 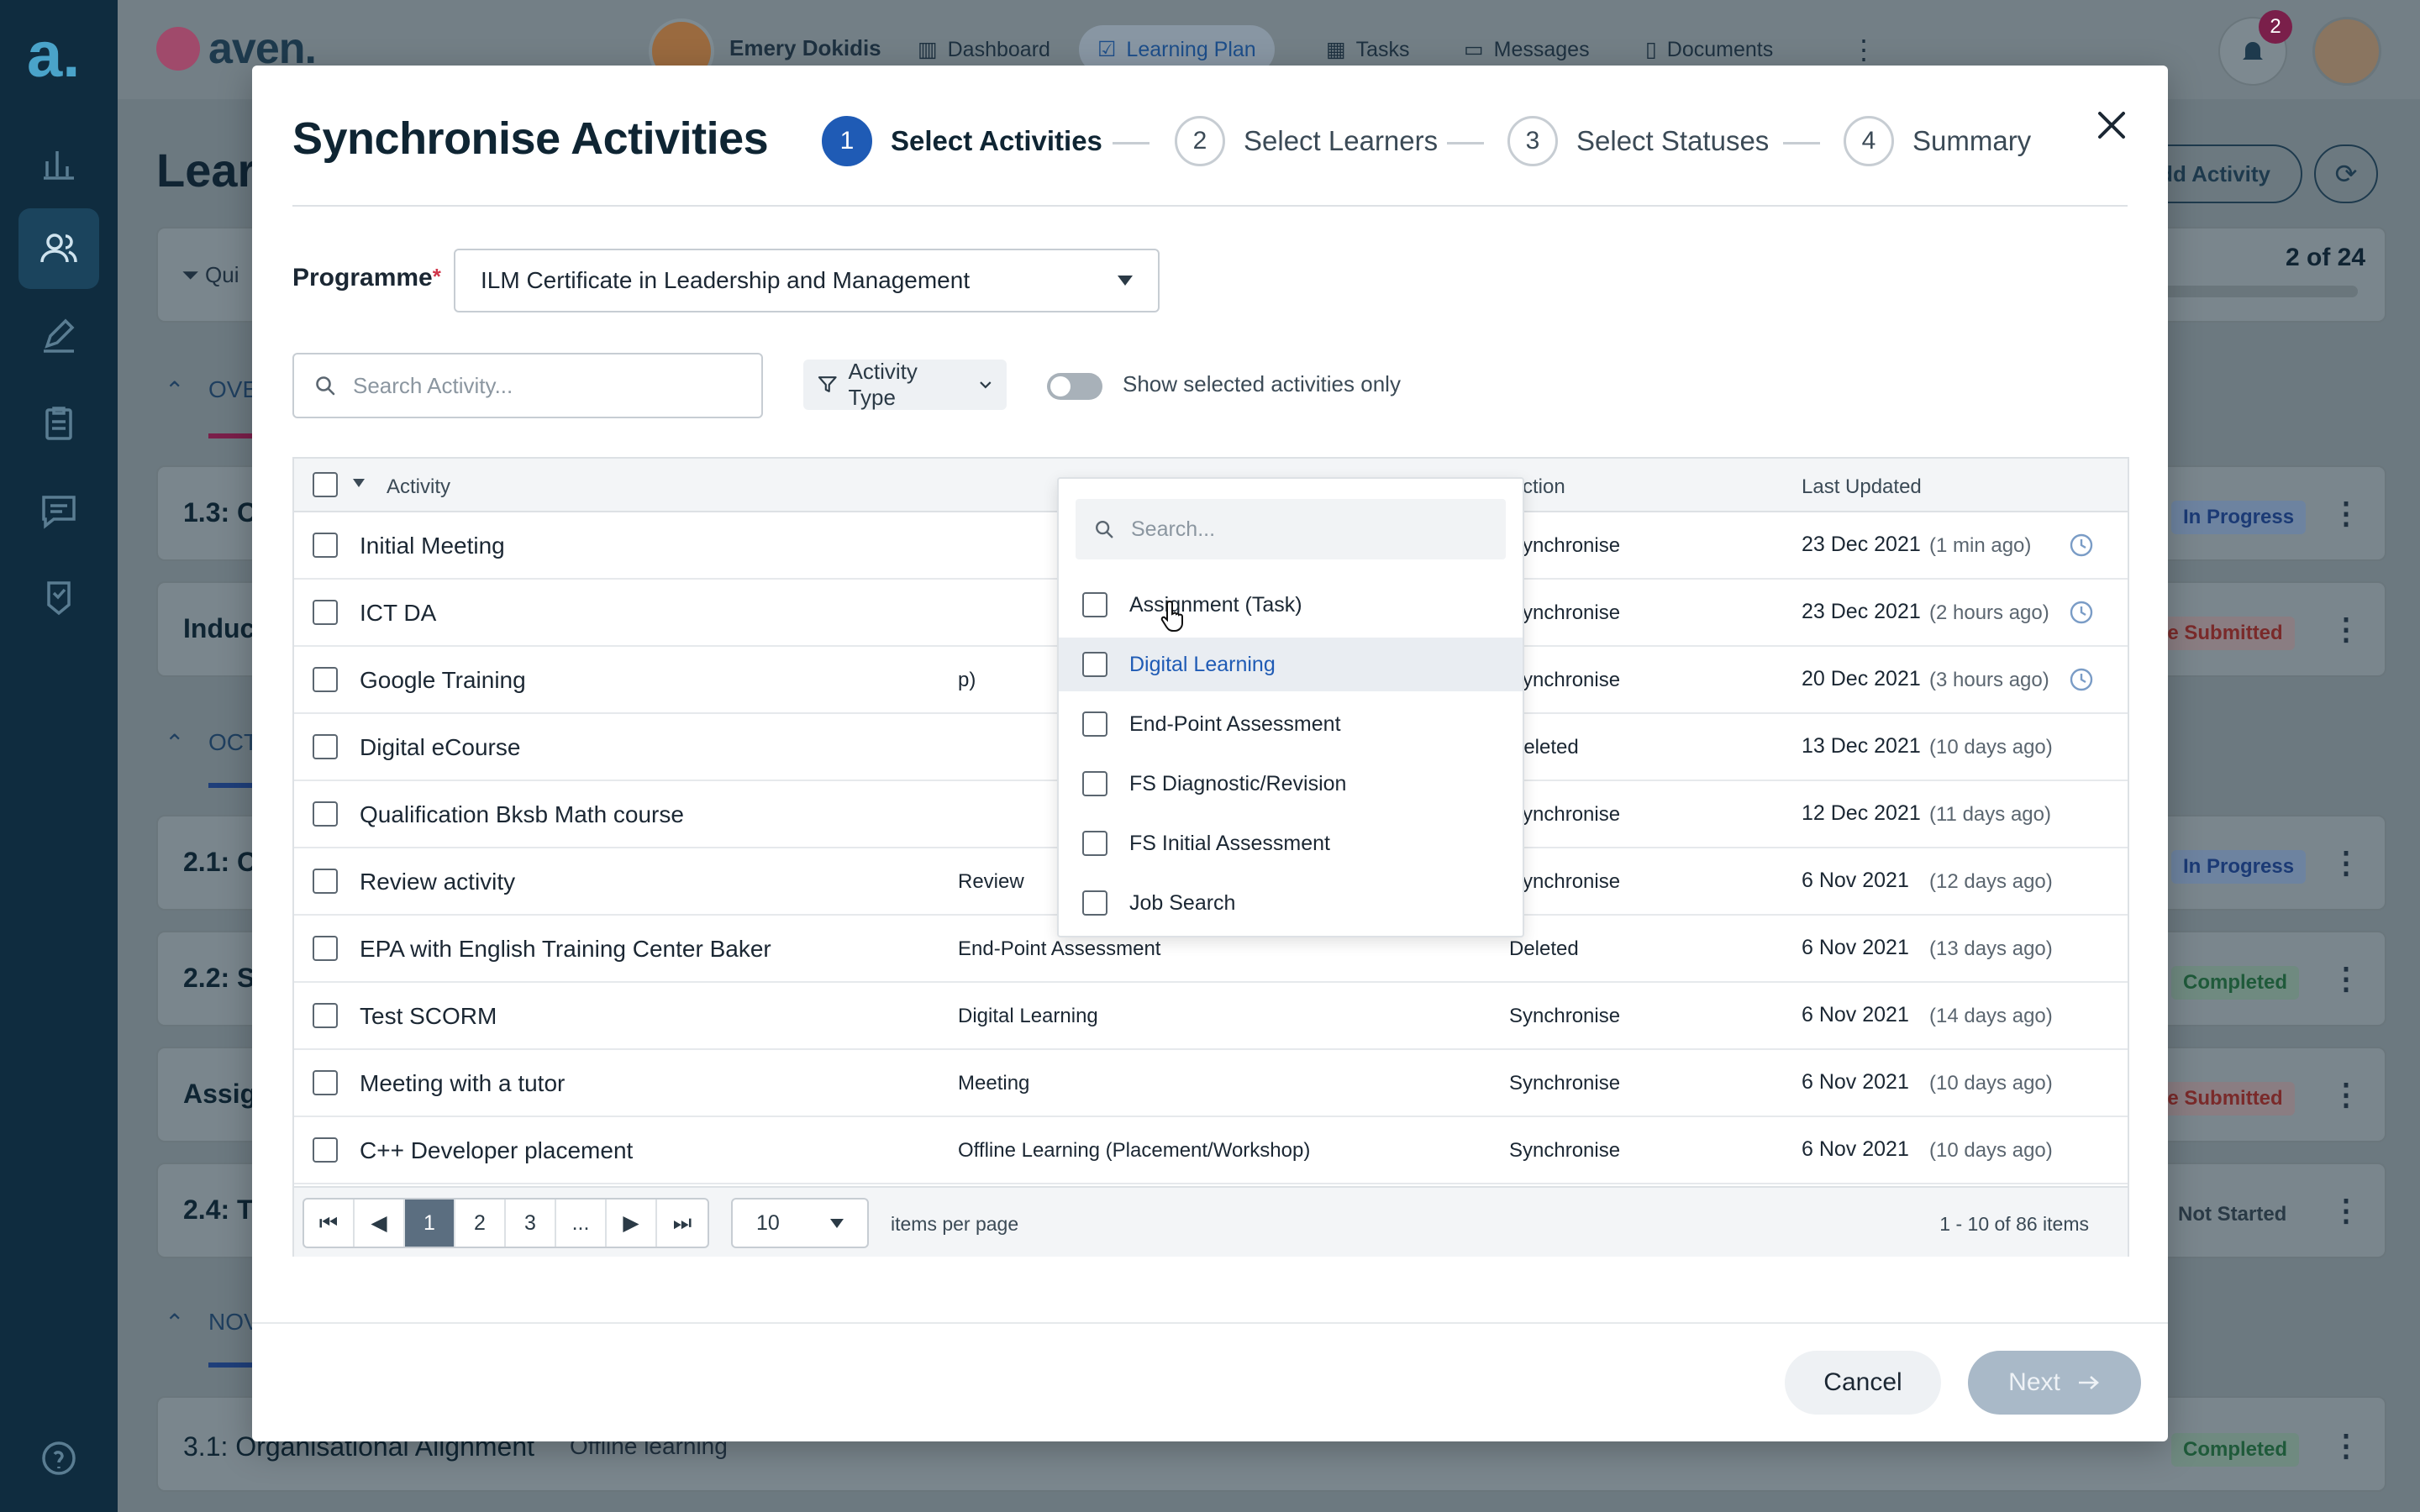 What do you see at coordinates (1342, 140) in the screenshot?
I see `step-label: Select Learners` at bounding box center [1342, 140].